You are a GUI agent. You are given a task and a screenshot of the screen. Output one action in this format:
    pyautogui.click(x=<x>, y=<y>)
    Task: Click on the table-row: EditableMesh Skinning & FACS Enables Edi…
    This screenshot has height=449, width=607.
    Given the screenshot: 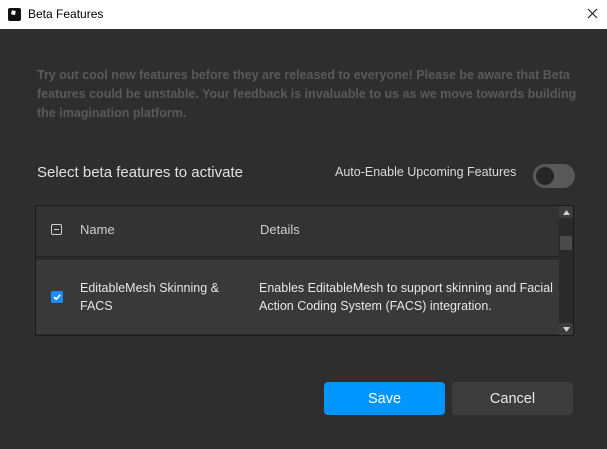 What is the action you would take?
    pyautogui.click(x=298, y=297)
    